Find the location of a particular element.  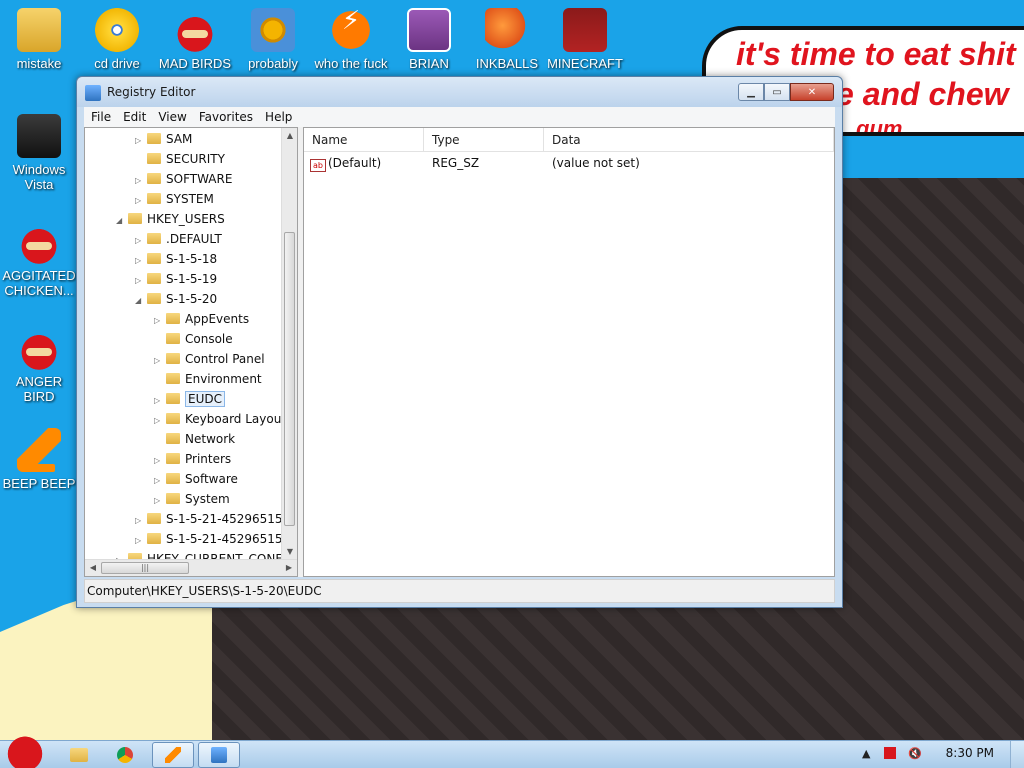

volume-muted-icon: 🔇 is located at coordinates (915, 753).